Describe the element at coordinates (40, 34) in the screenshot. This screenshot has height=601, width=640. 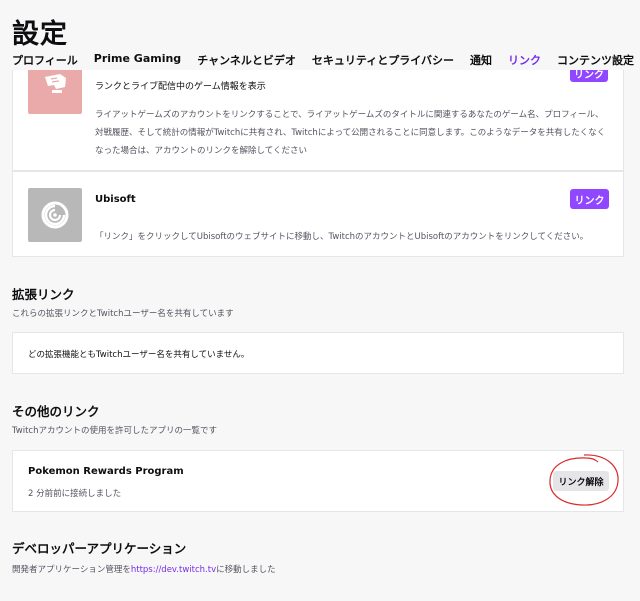
I see `page-title: 設定` at that location.